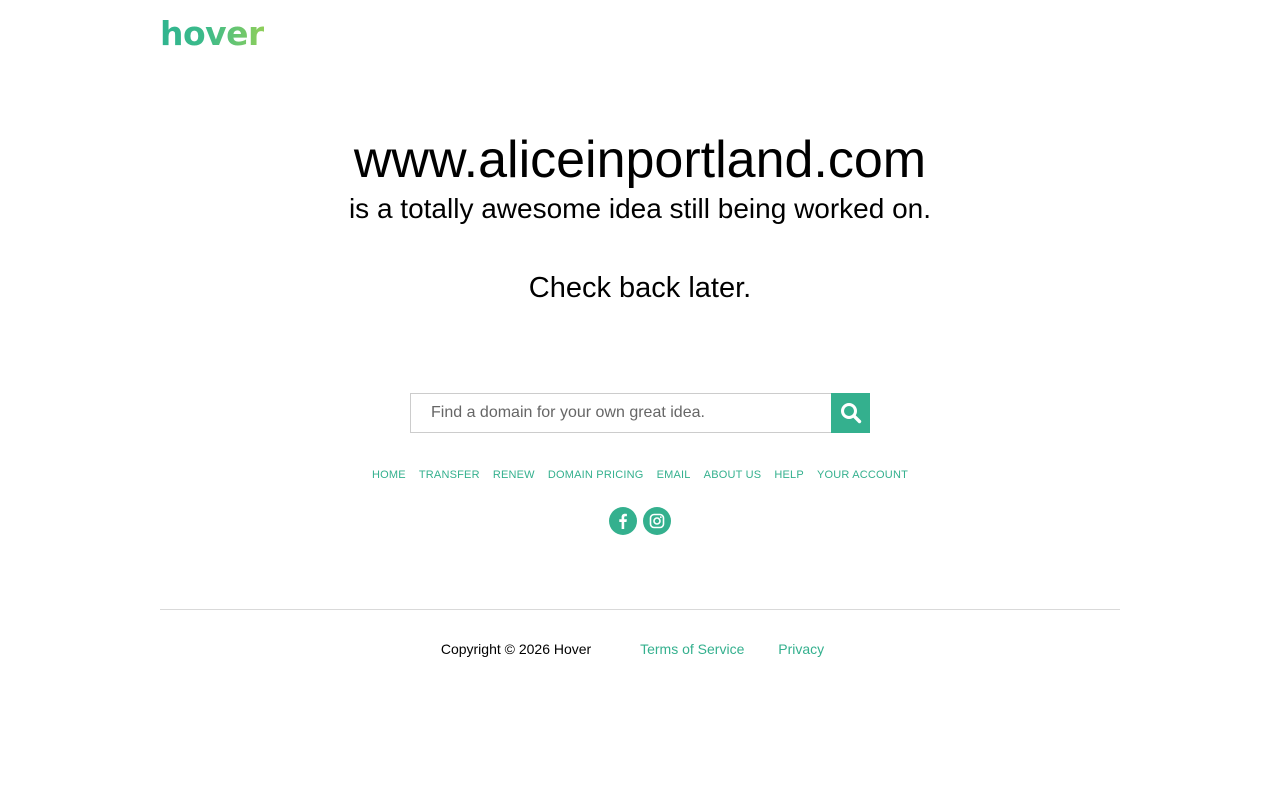 The width and height of the screenshot is (1280, 800). What do you see at coordinates (514, 475) in the screenshot?
I see `nav-renew: RENEW` at bounding box center [514, 475].